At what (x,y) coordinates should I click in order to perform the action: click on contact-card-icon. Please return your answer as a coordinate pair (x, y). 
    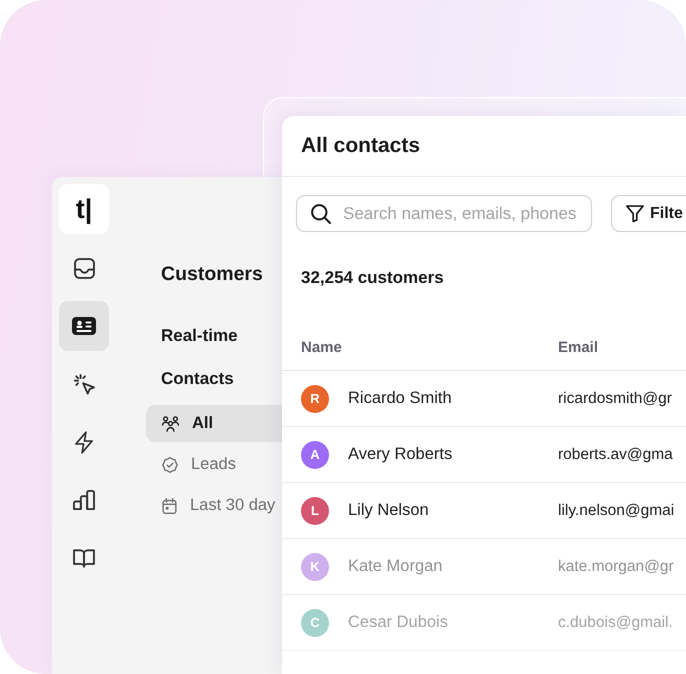
    Looking at the image, I should click on (84, 326).